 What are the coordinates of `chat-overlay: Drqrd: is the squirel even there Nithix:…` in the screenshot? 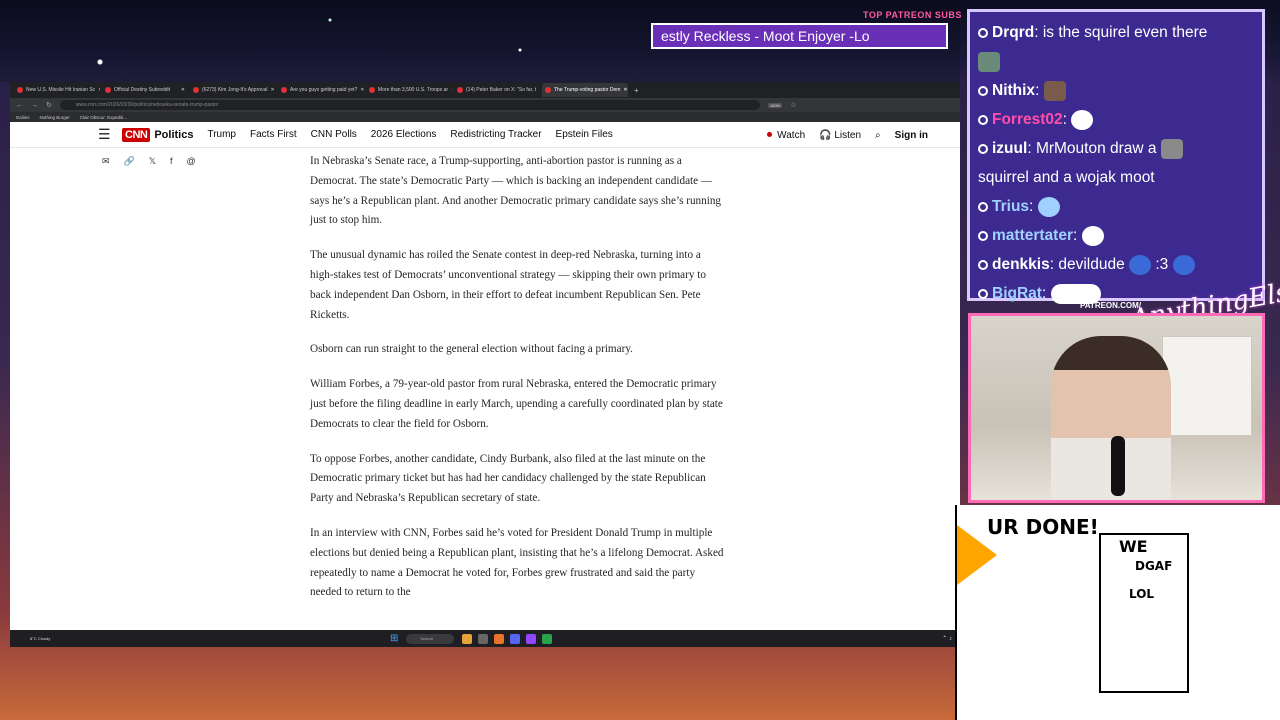 It's located at (1116, 156).